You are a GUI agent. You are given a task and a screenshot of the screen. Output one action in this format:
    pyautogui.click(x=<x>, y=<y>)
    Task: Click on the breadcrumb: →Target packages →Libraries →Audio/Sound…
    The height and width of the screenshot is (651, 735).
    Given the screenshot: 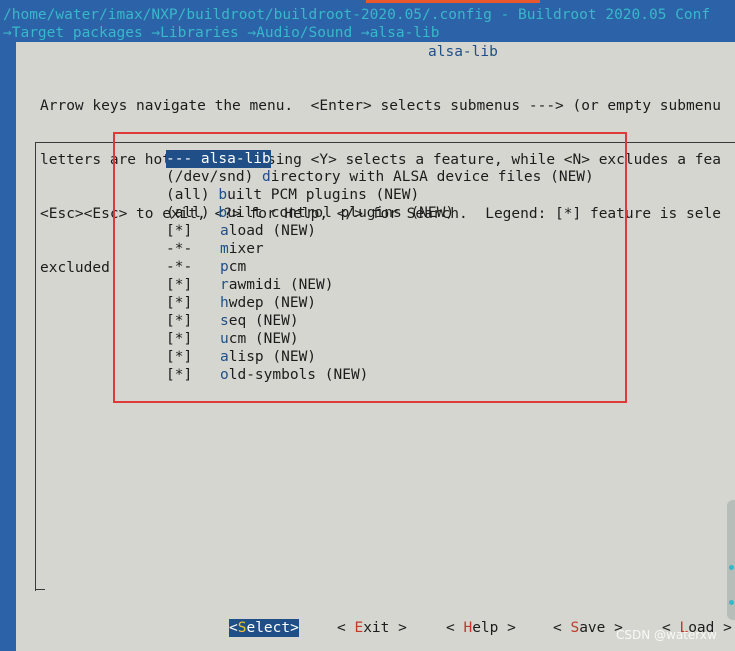 What is the action you would take?
    pyautogui.click(x=221, y=33)
    